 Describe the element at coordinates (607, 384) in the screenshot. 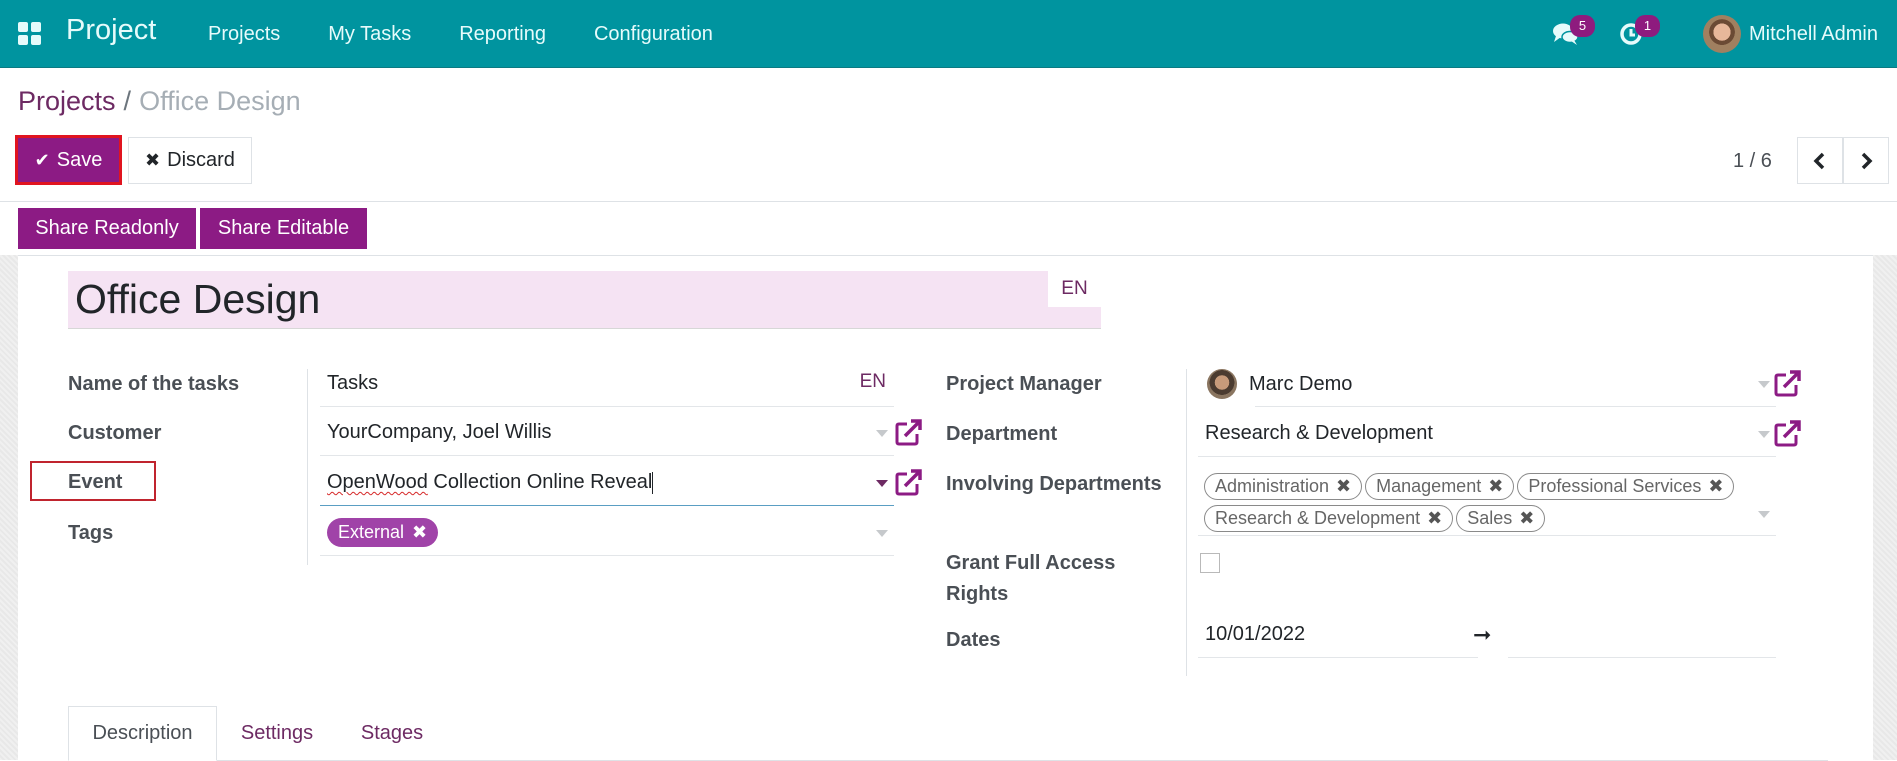

I see `tasks-name-input: Tasks EN` at that location.